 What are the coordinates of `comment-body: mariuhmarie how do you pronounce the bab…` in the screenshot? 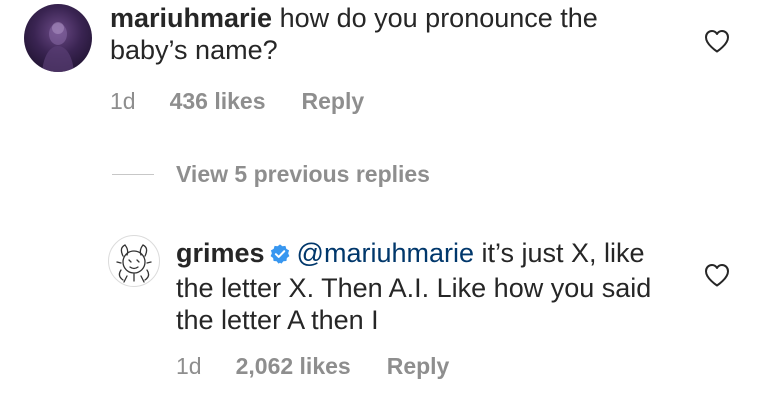 It's located at (390, 34).